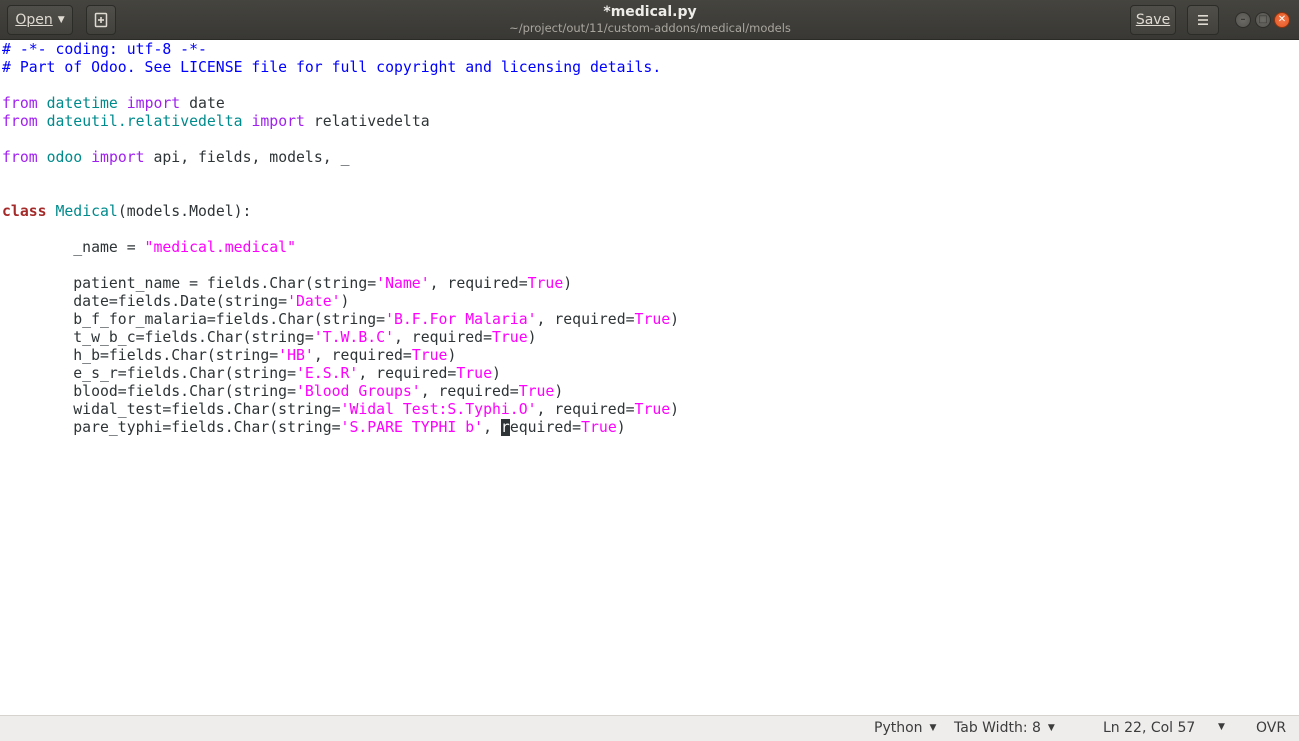  I want to click on hamburger-menu-button, so click(1203, 20).